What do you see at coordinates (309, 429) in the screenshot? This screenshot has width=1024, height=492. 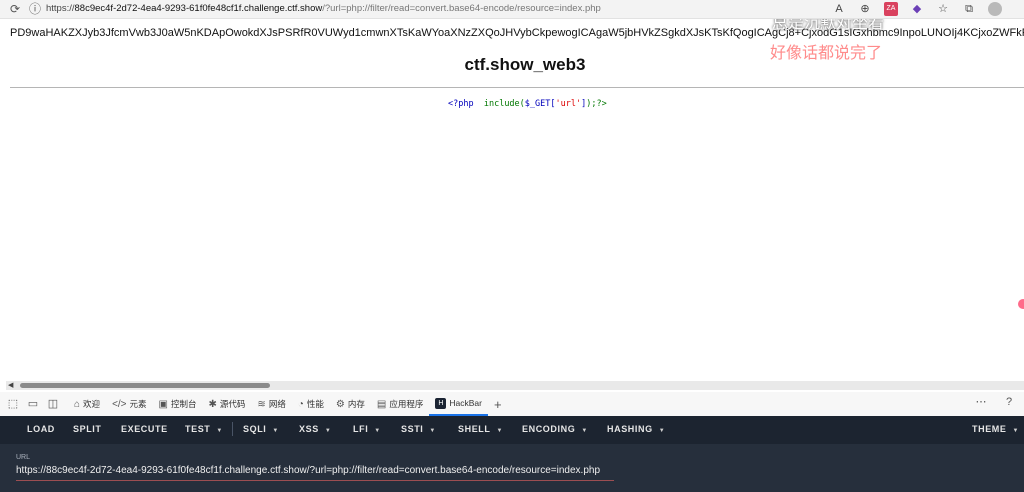 I see `menu-label: XSS` at bounding box center [309, 429].